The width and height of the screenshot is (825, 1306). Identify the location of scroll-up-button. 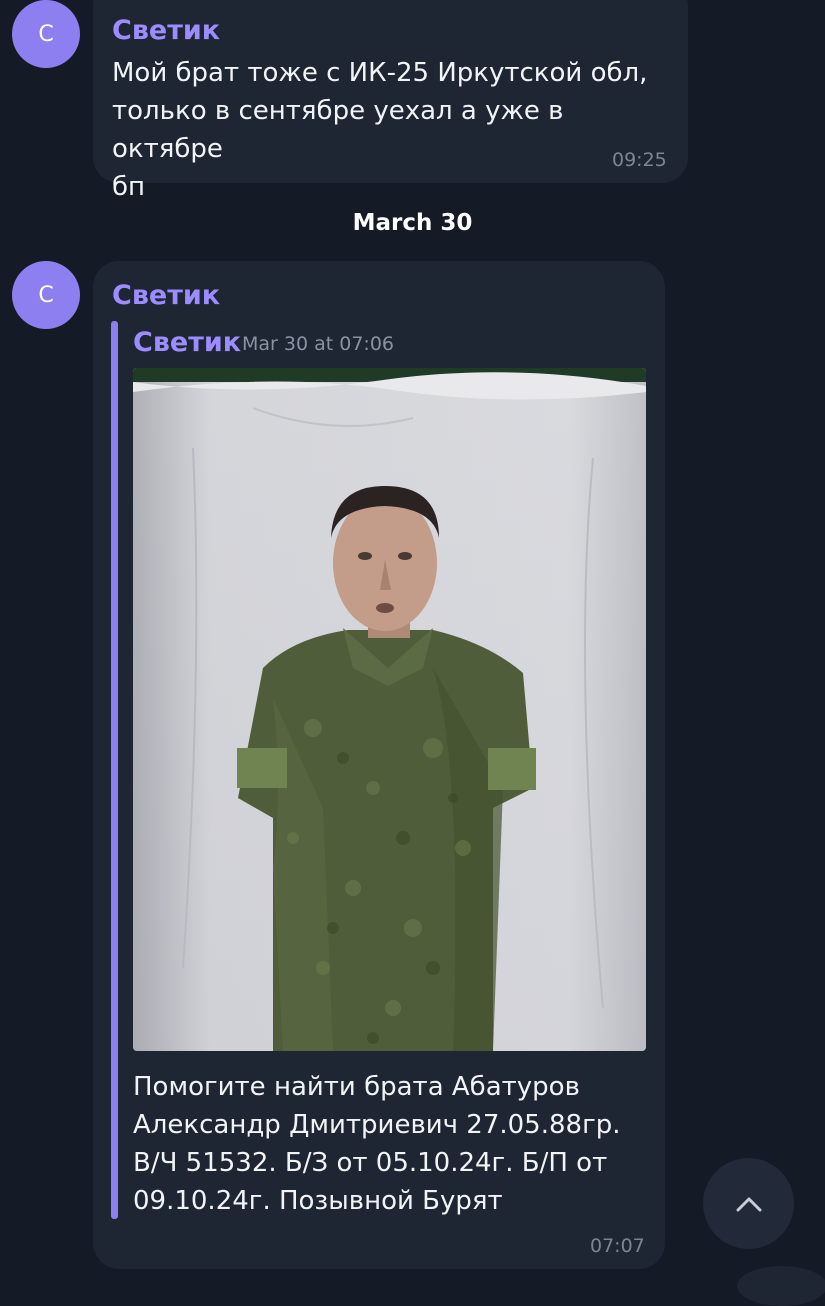
(748, 1203).